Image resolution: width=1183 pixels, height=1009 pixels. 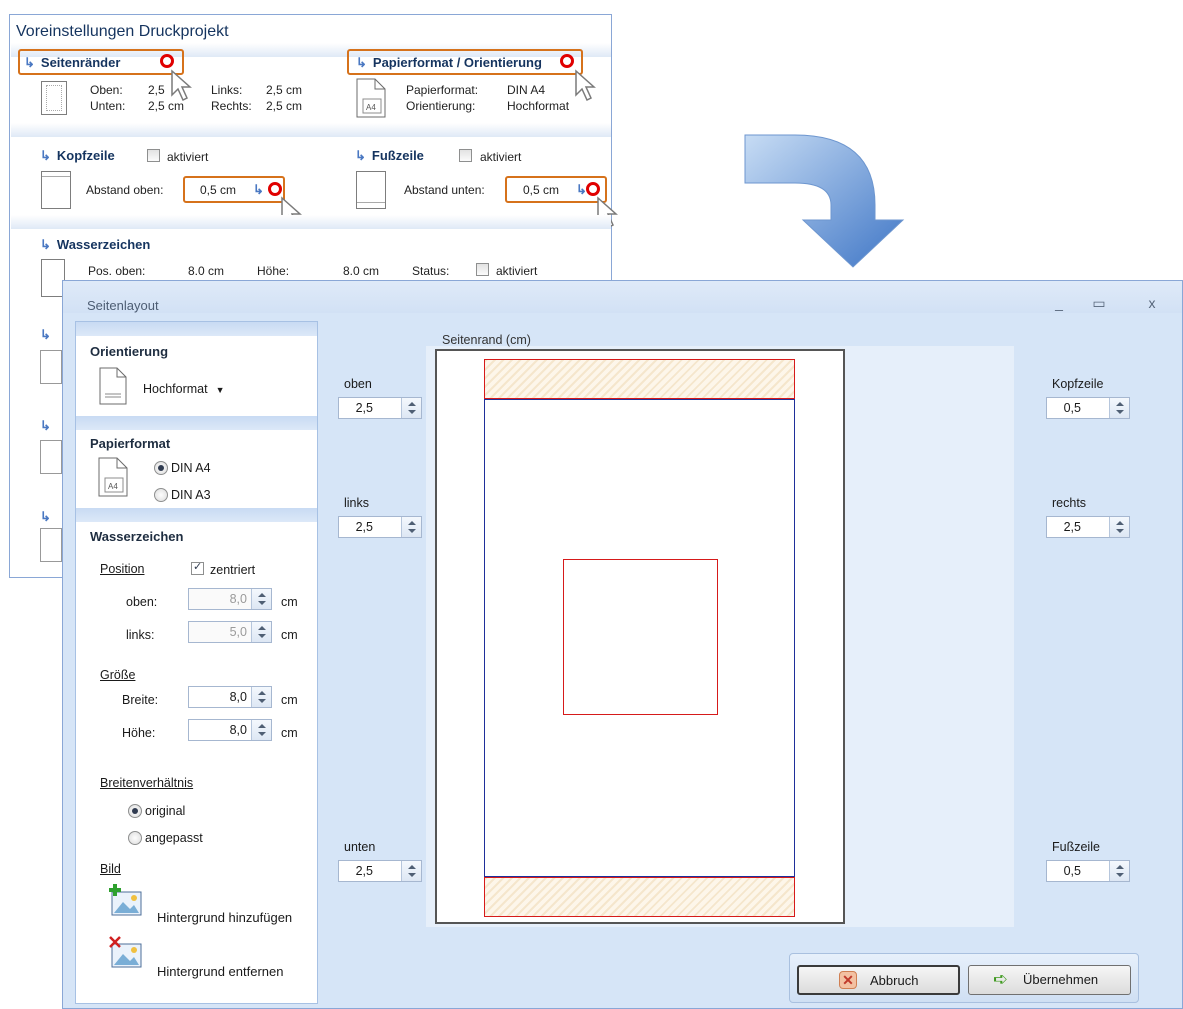 I want to click on cancel-x-icon: ✕, so click(x=848, y=980).